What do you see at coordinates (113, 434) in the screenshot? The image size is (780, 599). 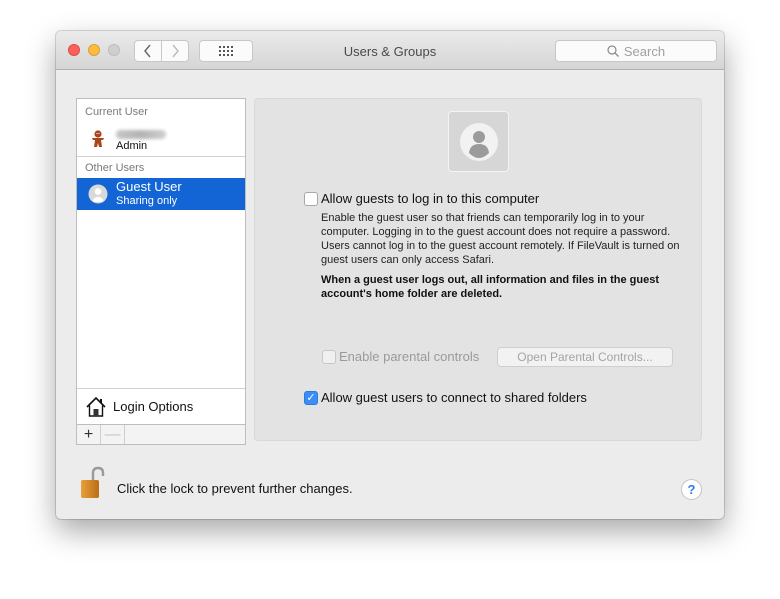 I see `remove-user-button: —` at bounding box center [113, 434].